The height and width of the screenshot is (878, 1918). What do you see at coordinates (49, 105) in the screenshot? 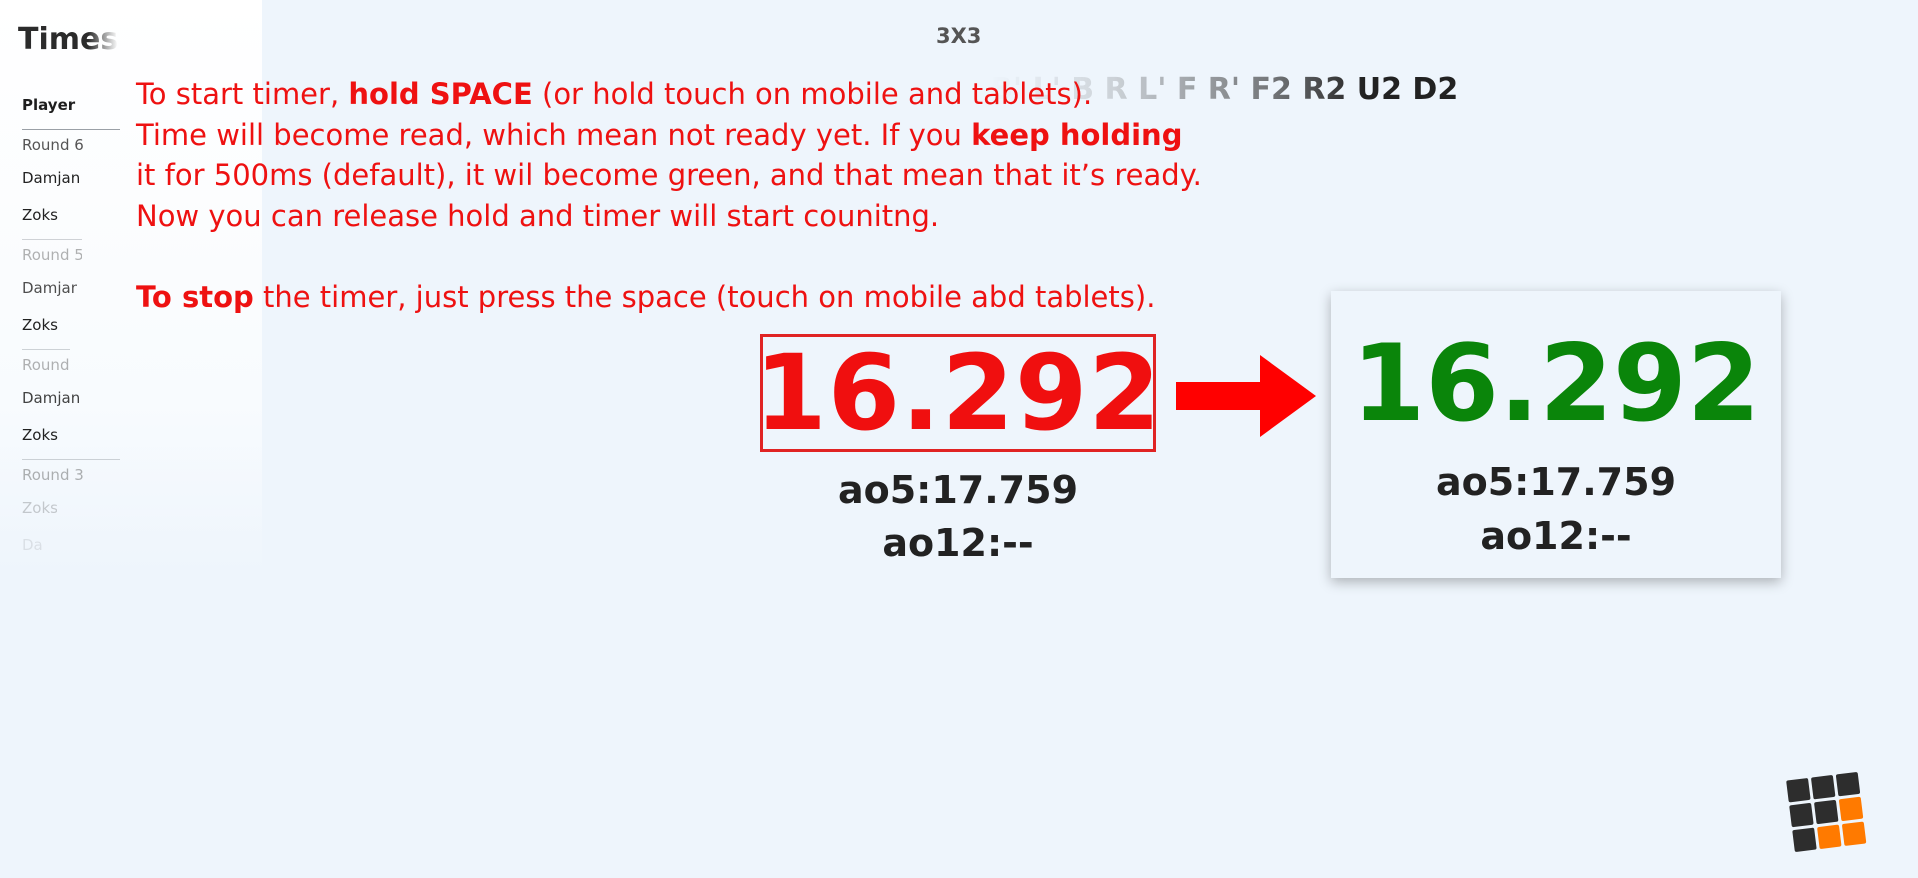
I see `sidebar-header-player: Player` at bounding box center [49, 105].